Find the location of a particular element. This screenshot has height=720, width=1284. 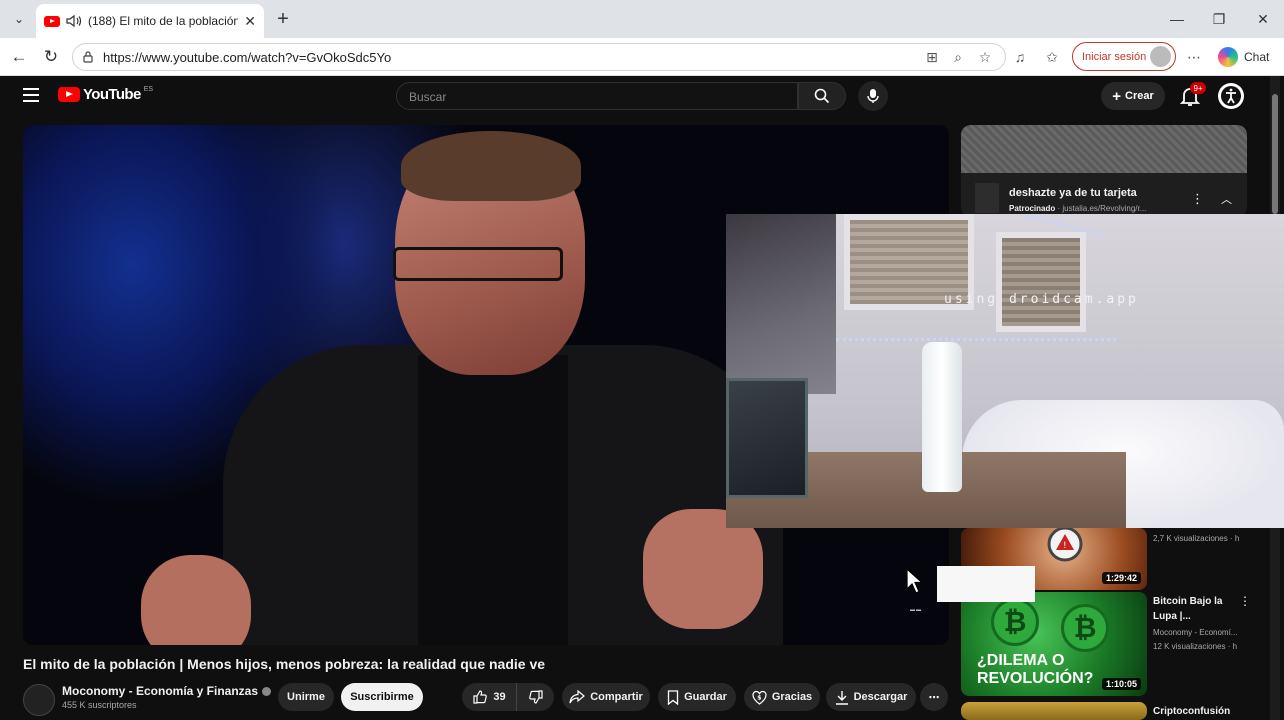

ad-more-icon: ⋮ is located at coordinates (1197, 199).